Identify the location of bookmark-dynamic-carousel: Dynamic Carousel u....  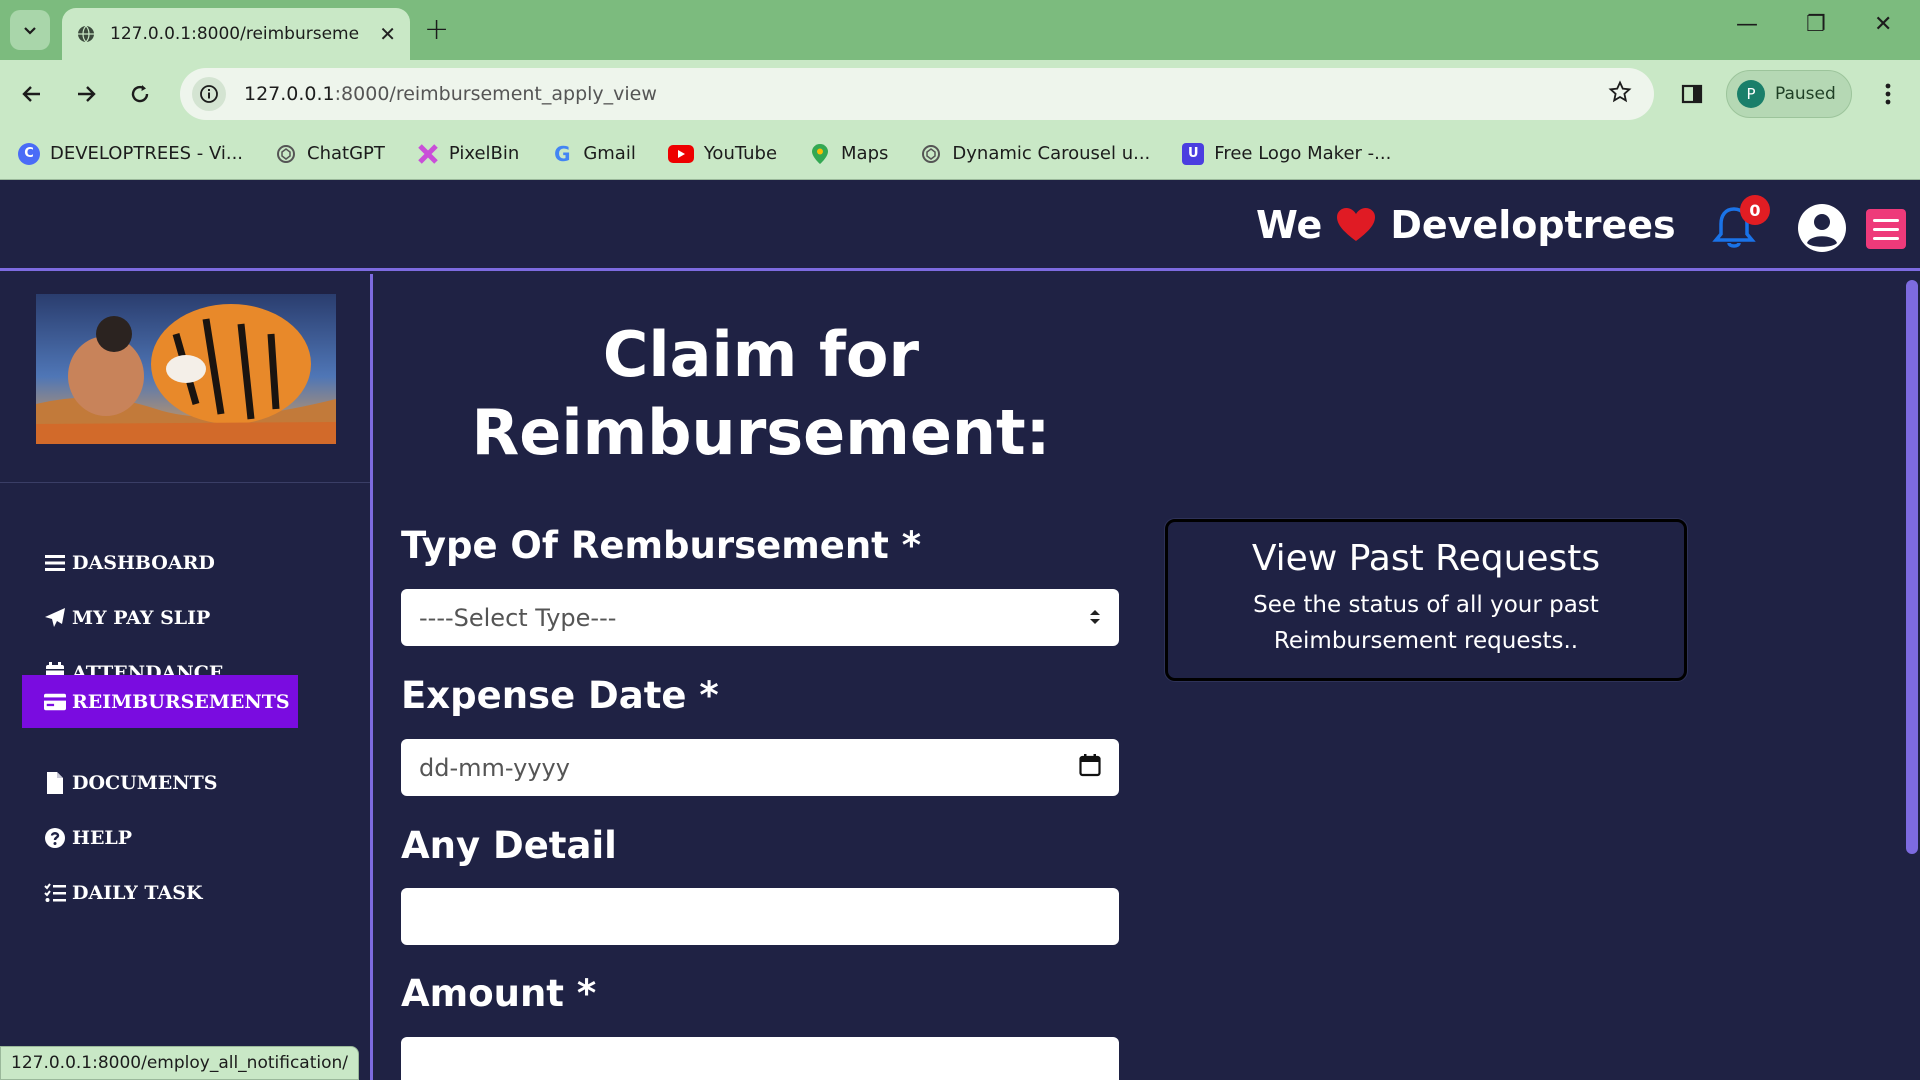
(1035, 154).